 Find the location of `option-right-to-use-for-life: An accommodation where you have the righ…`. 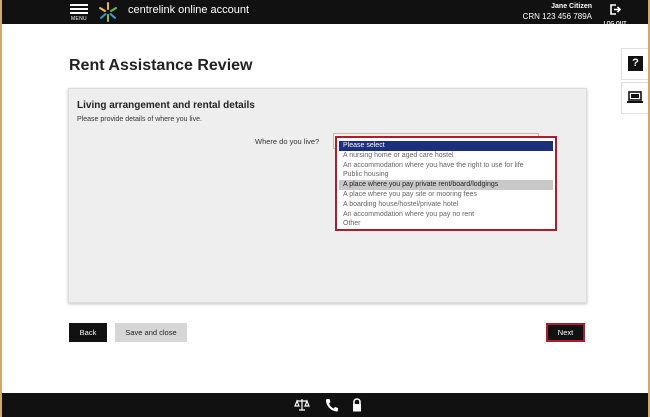

option-right-to-use-for-life: An accommodation where you have the righ… is located at coordinates (446, 166).